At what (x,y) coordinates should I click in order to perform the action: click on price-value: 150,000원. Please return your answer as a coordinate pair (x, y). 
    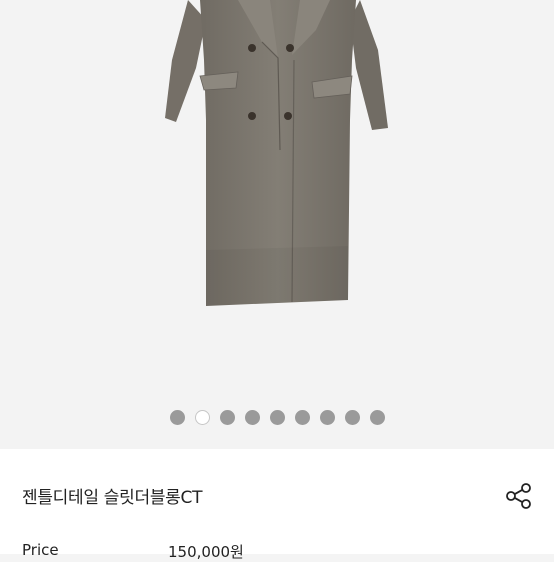
    Looking at the image, I should click on (206, 552).